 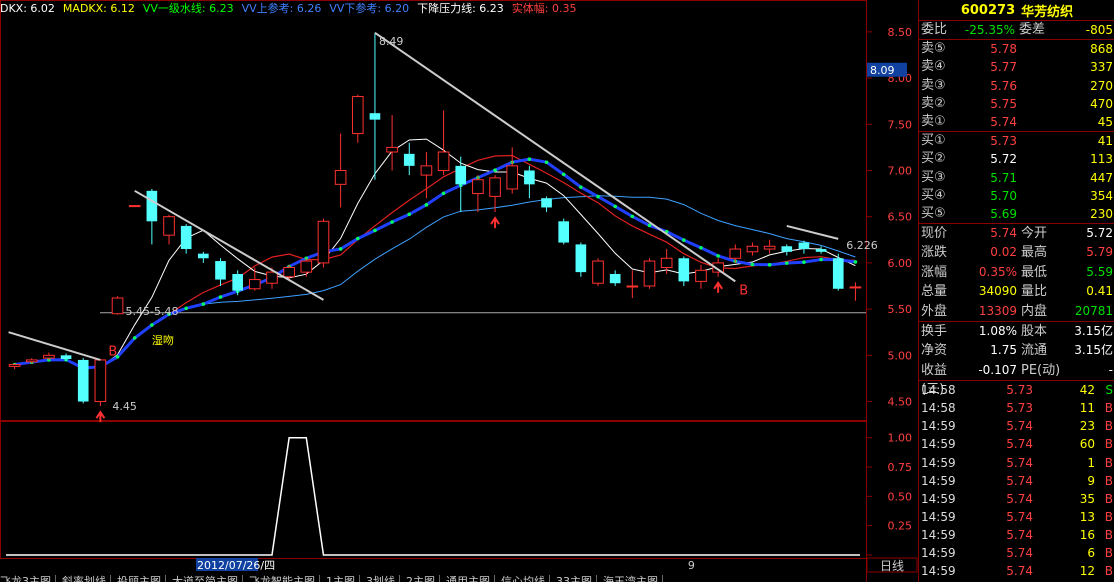 I want to click on bid-label: 买④, so click(x=933, y=195).